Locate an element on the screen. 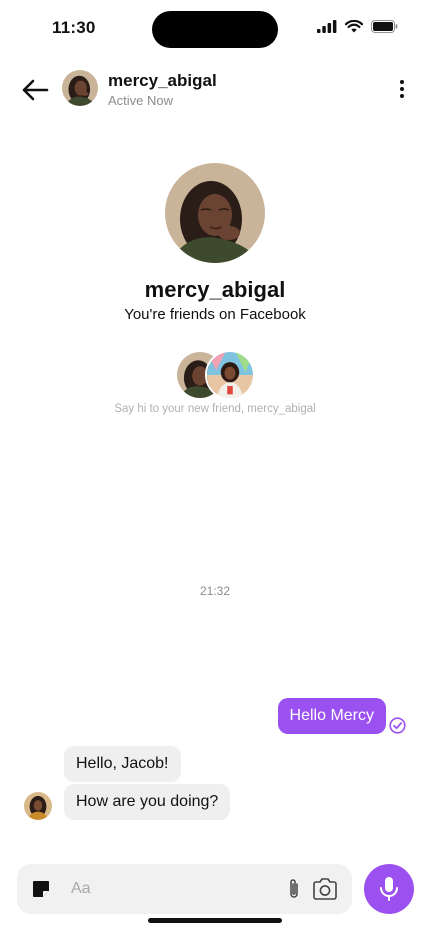 The image size is (430, 932). back-button is located at coordinates (35, 90).